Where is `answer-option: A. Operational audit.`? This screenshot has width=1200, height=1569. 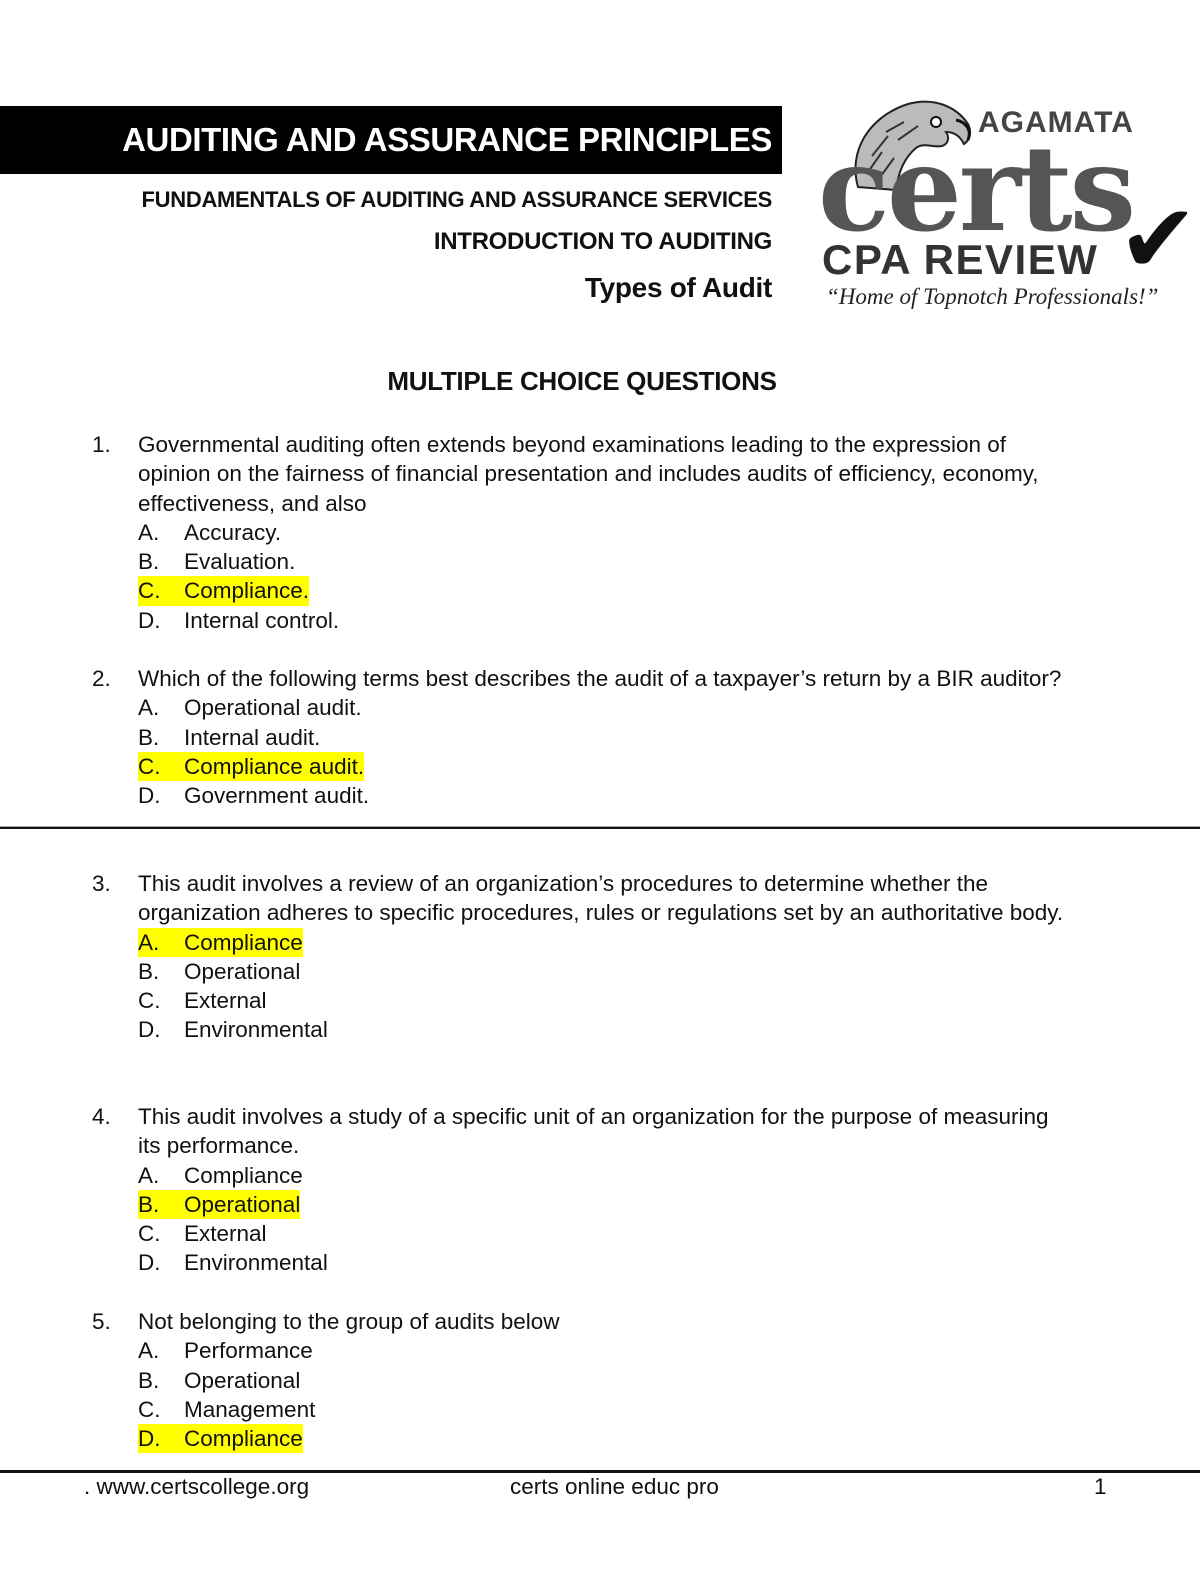
answer-option: A. Operational audit. is located at coordinates (605, 707).